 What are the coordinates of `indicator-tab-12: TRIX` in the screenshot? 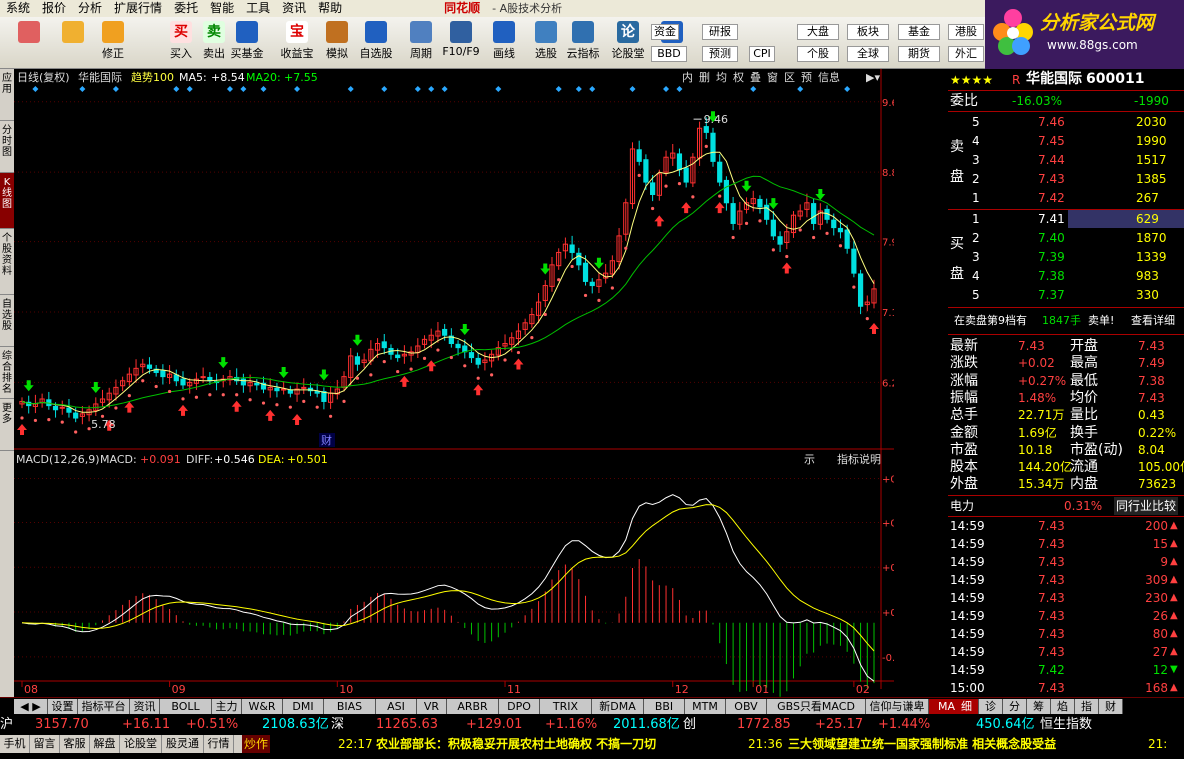 It's located at (566, 706).